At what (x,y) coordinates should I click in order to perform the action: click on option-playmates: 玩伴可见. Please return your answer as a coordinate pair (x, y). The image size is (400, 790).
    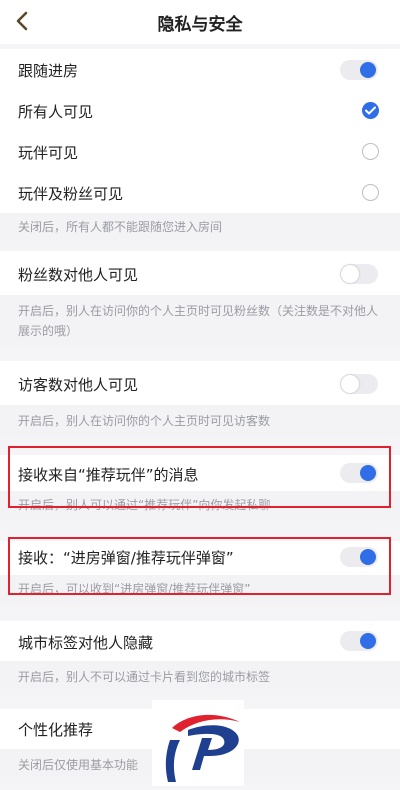
    Looking at the image, I should click on (200, 151).